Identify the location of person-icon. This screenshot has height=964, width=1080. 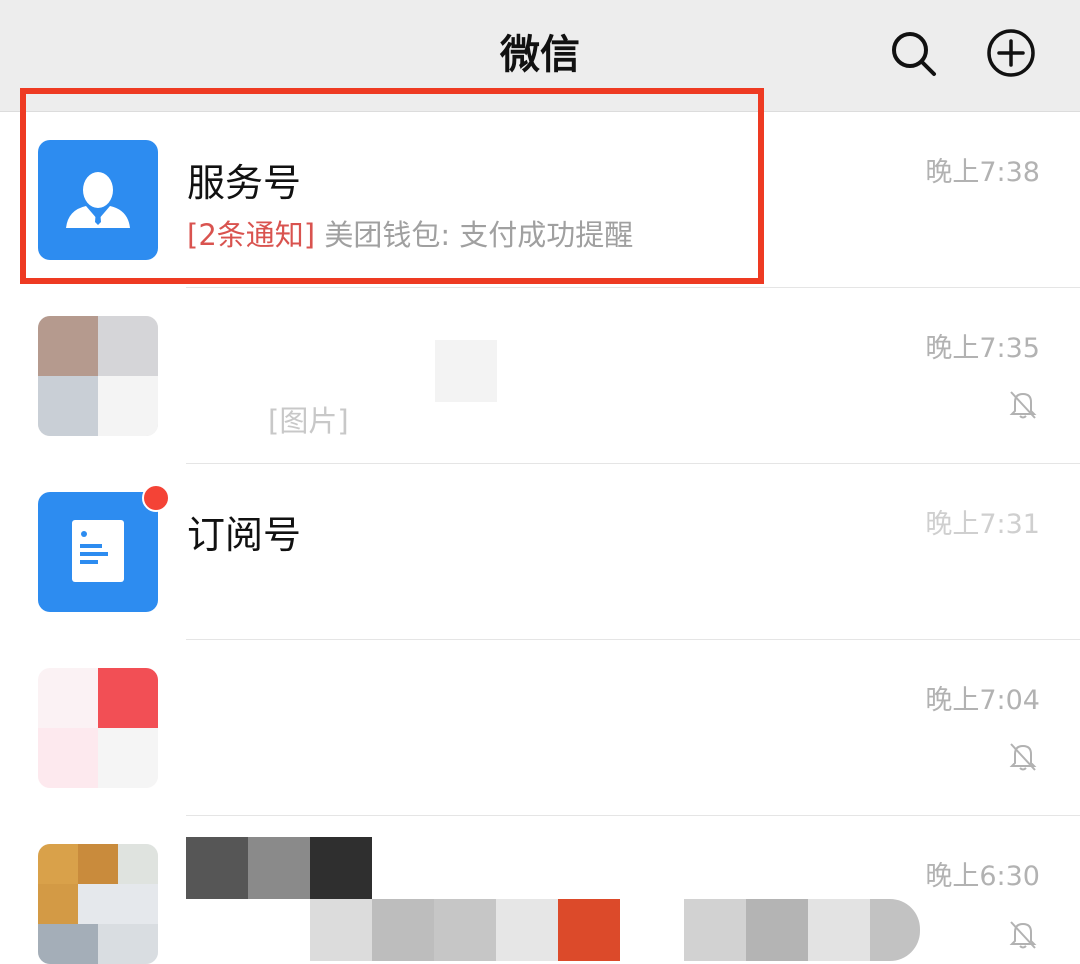
(98, 200).